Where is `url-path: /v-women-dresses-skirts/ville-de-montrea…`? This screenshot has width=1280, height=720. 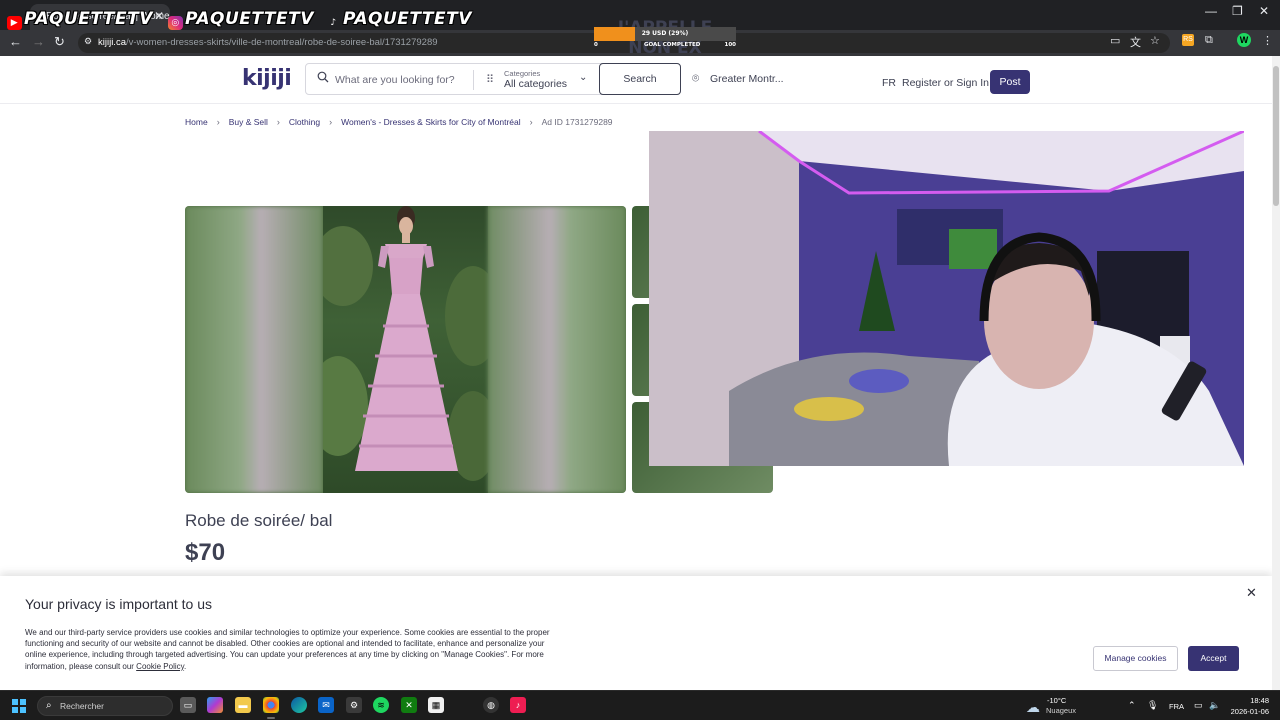 url-path: /v-women-dresses-skirts/ville-de-montrea… is located at coordinates (281, 42).